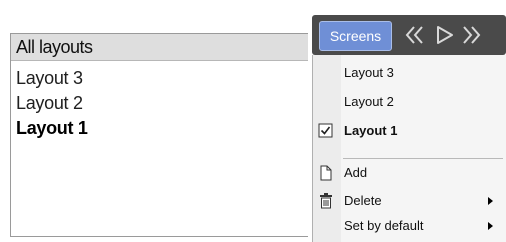  Describe the element at coordinates (363, 200) in the screenshot. I see `menu-item-label: Delete` at that location.